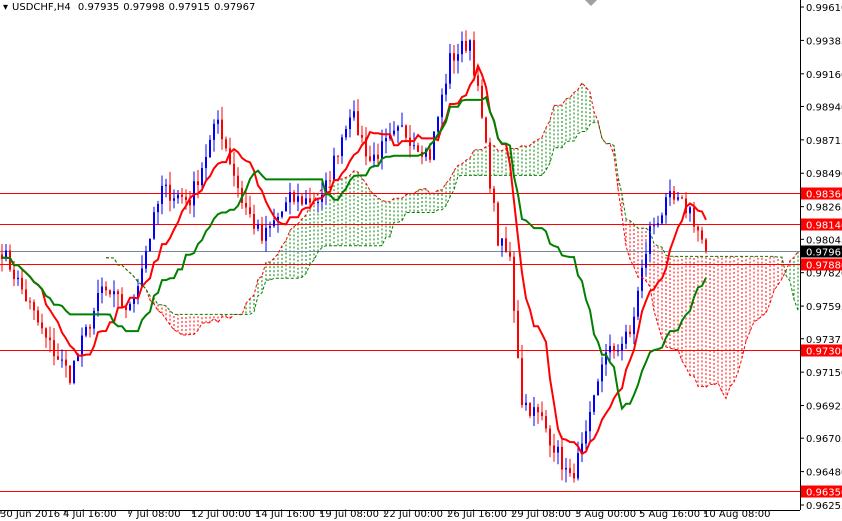  I want to click on y-tick-label: 0.99385, so click(824, 41).